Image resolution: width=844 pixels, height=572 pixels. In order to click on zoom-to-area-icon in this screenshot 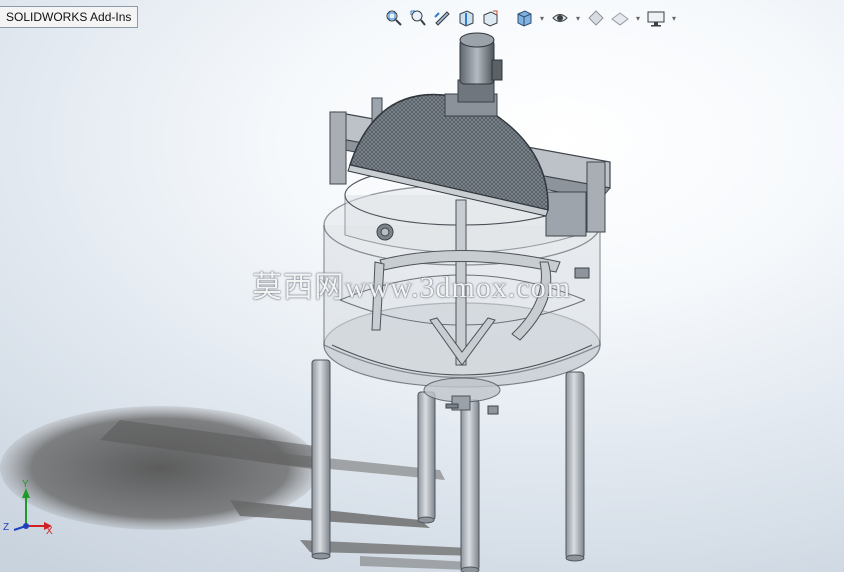, I will do `click(418, 18)`.